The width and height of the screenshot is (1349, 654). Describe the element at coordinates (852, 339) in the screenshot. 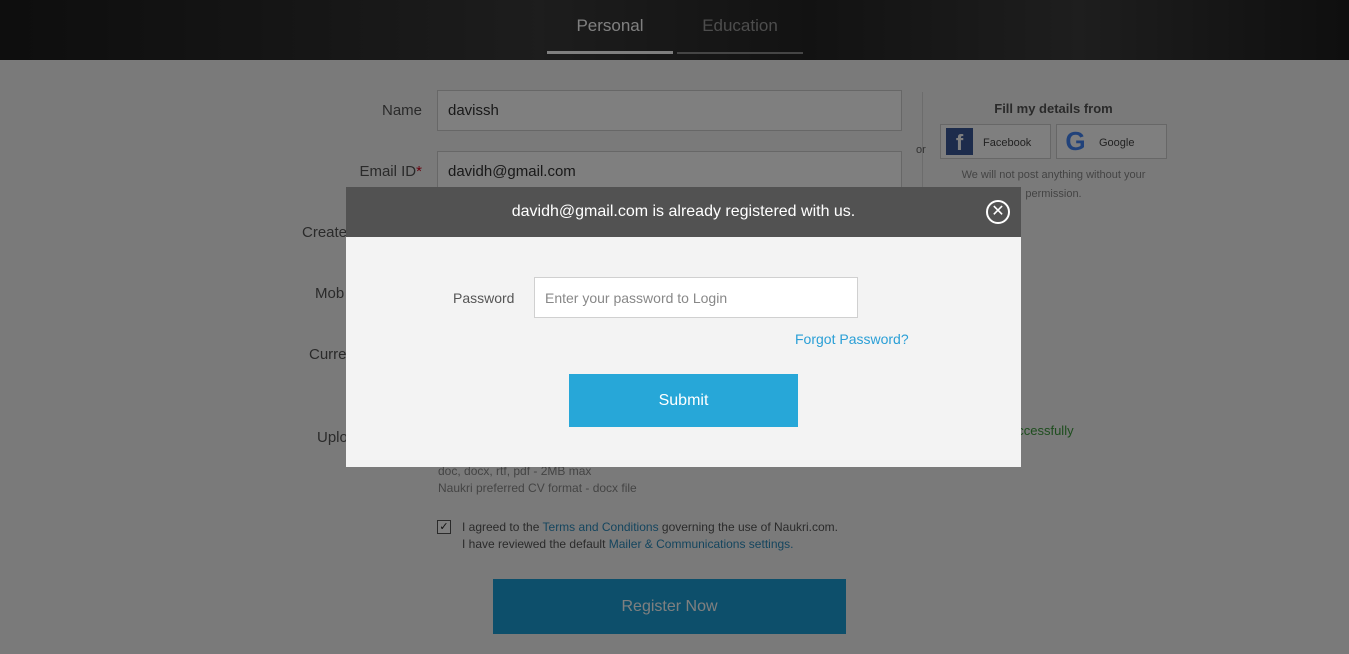

I see `forgot-password-link: Forgot Password?` at that location.